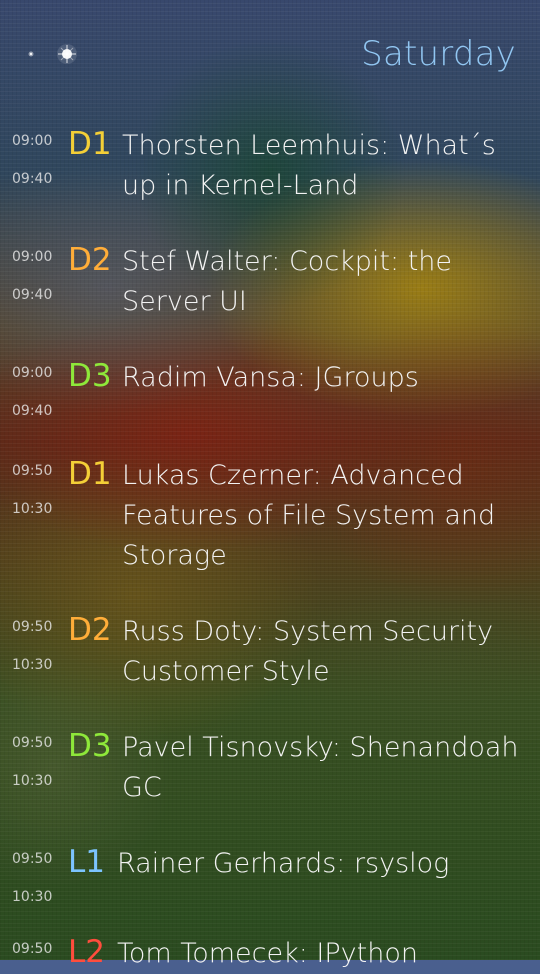  I want to click on event-title: Stef Walter: Cockpit: the Server UI, so click(287, 281).